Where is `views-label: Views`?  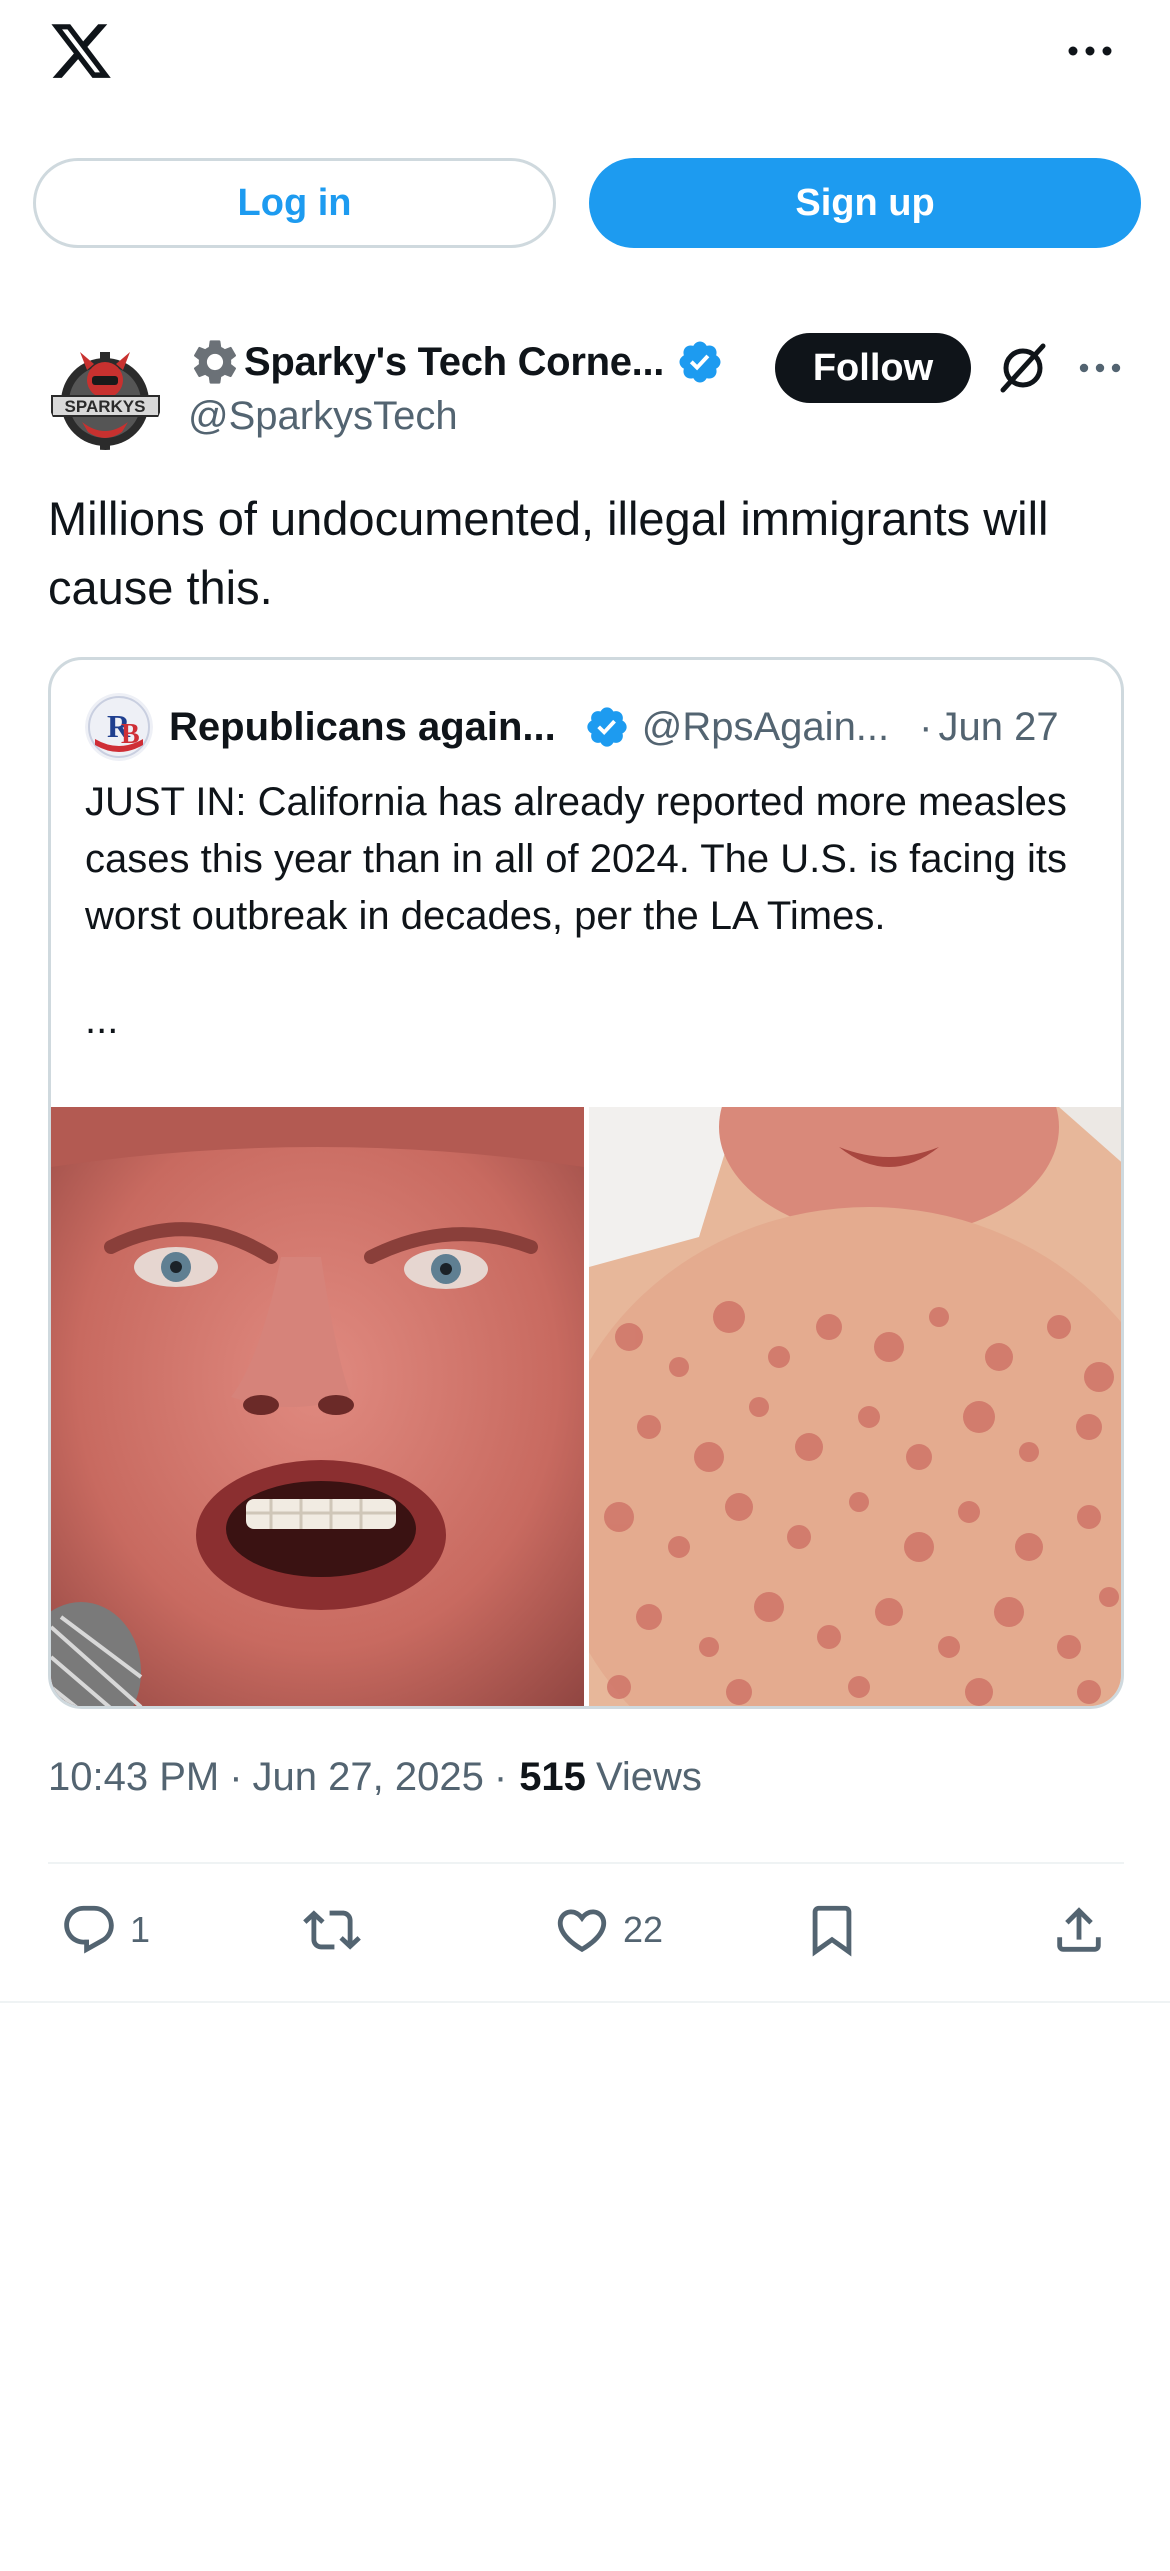 views-label: Views is located at coordinates (648, 1777).